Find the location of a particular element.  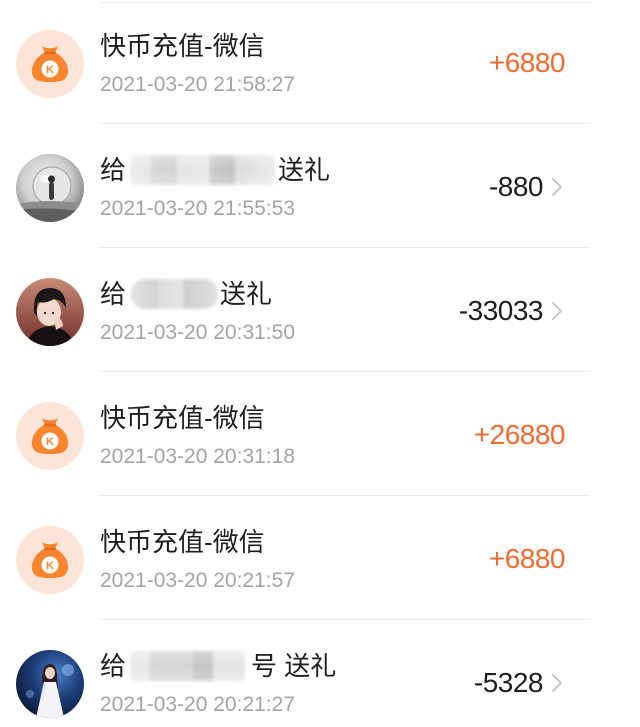

transaction-amount: -880 is located at coordinates (516, 186).